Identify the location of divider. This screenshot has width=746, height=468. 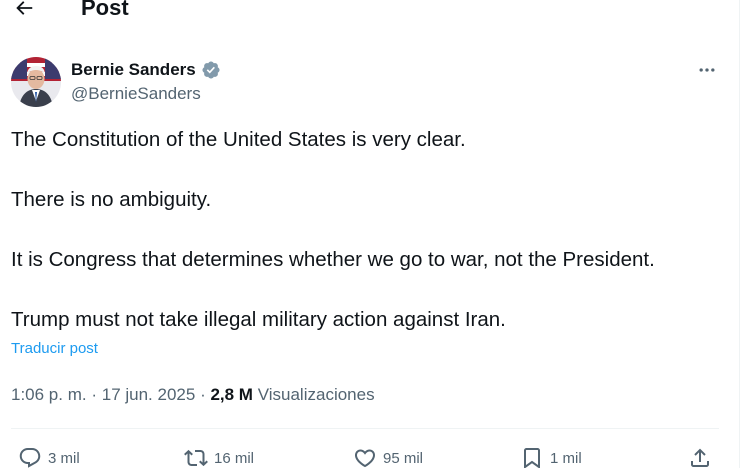
(365, 428).